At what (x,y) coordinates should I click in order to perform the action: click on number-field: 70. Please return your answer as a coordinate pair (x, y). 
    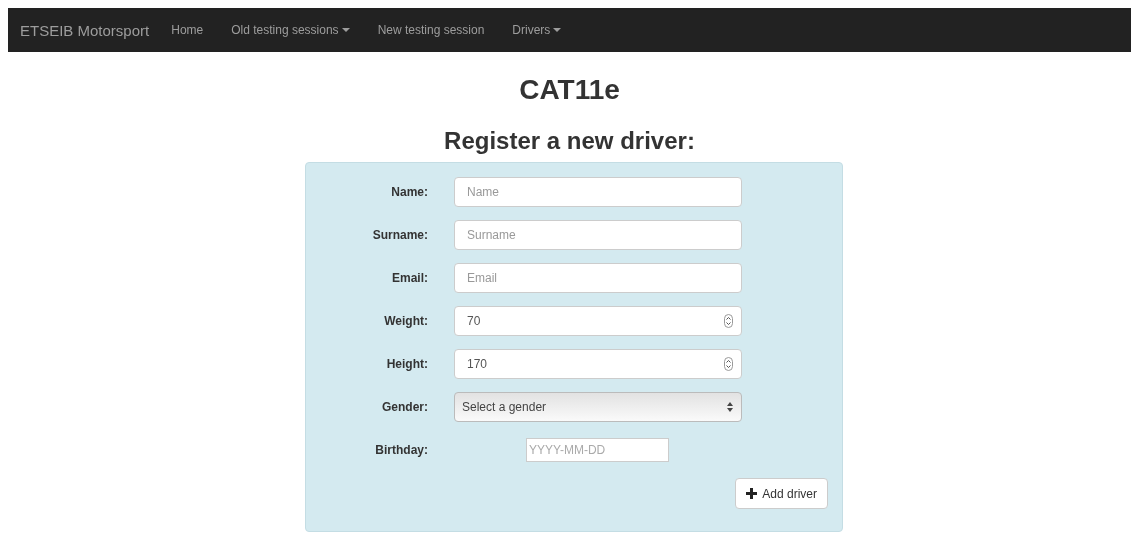
    Looking at the image, I should click on (598, 321).